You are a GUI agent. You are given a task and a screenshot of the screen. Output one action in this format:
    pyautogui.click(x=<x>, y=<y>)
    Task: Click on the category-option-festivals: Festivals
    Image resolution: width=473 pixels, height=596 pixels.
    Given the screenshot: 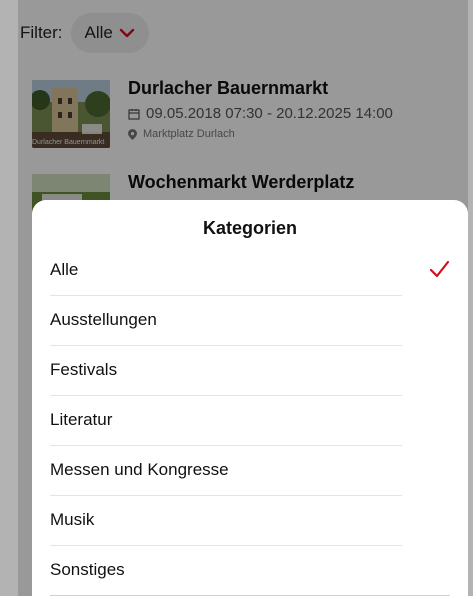 What is the action you would take?
    pyautogui.click(x=250, y=371)
    